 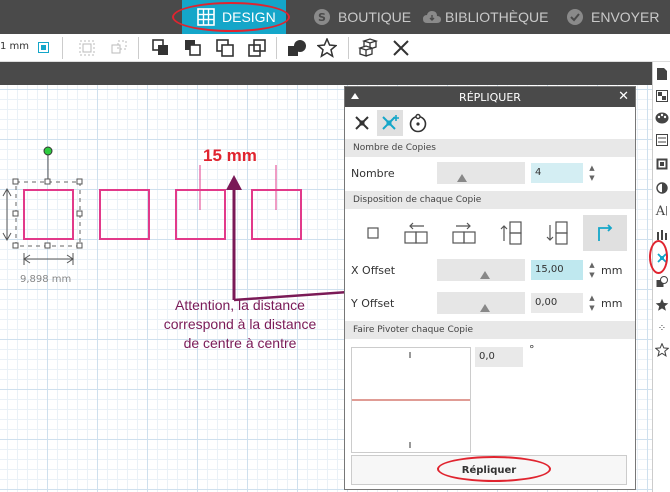 I want to click on right-panel-icons: A | ⁘, so click(x=661, y=277).